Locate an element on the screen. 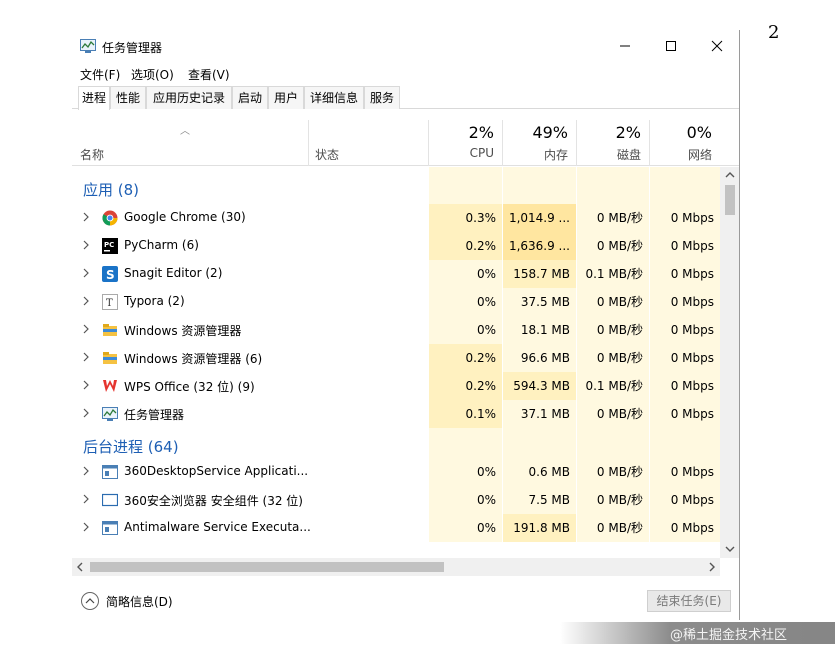 Image resolution: width=835 pixels, height=648 pixels. page-number: 2 is located at coordinates (774, 32).